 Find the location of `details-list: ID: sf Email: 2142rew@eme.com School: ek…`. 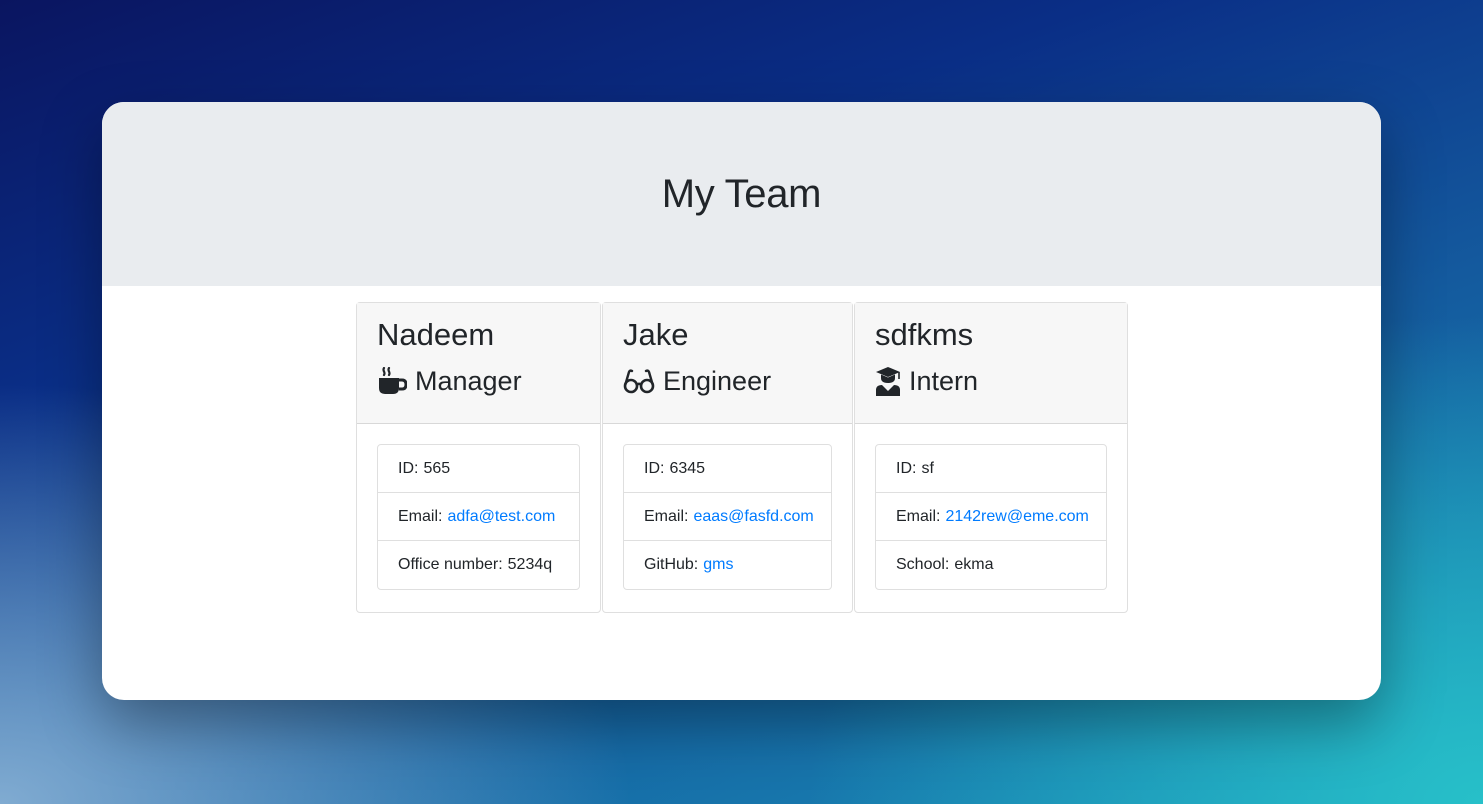

details-list: ID: sf Email: 2142rew@eme.com School: ek… is located at coordinates (991, 517).